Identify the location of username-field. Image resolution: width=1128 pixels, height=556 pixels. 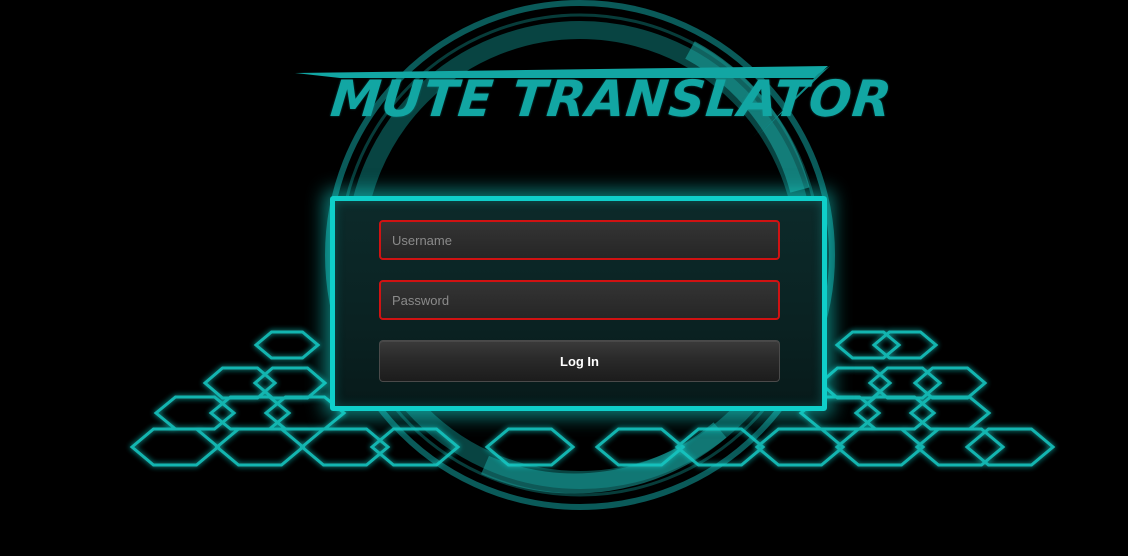
(579, 240).